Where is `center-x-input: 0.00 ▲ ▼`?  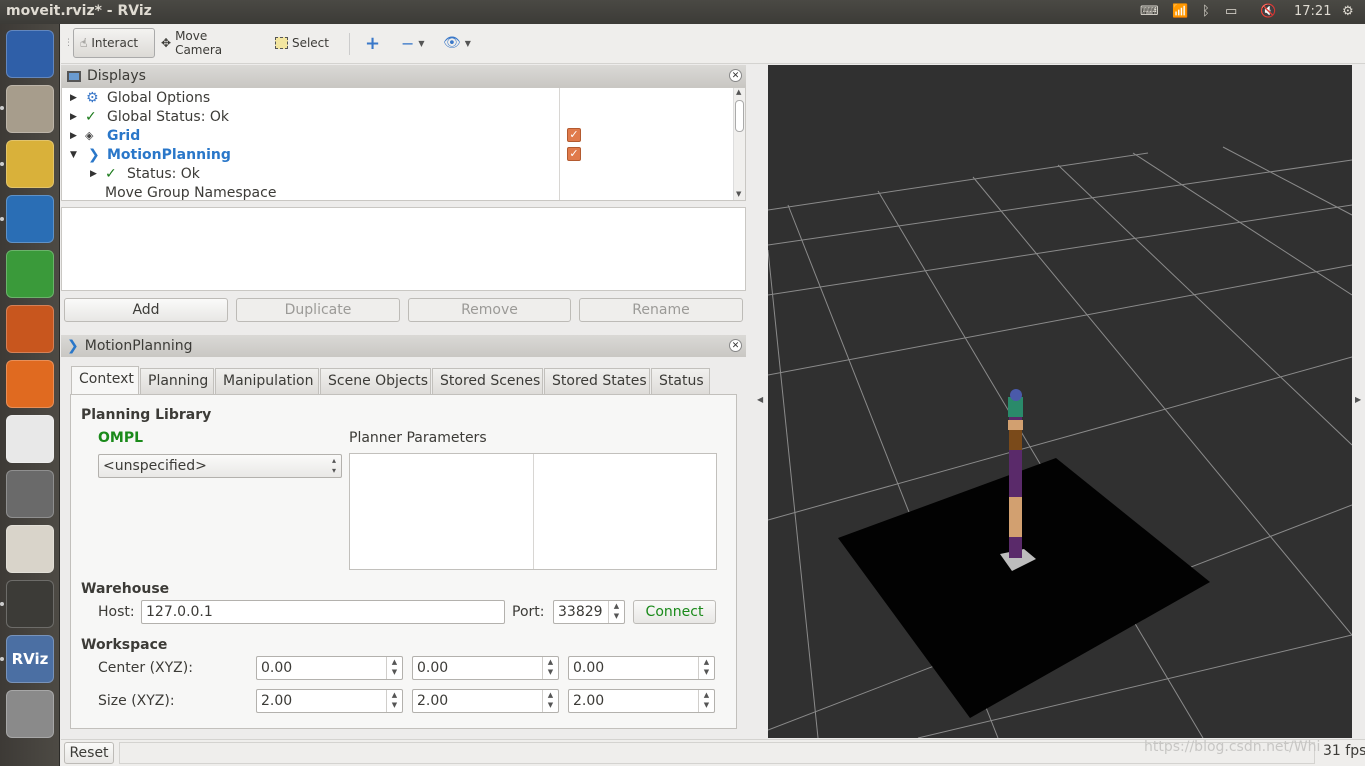 center-x-input: 0.00 ▲ ▼ is located at coordinates (329, 668).